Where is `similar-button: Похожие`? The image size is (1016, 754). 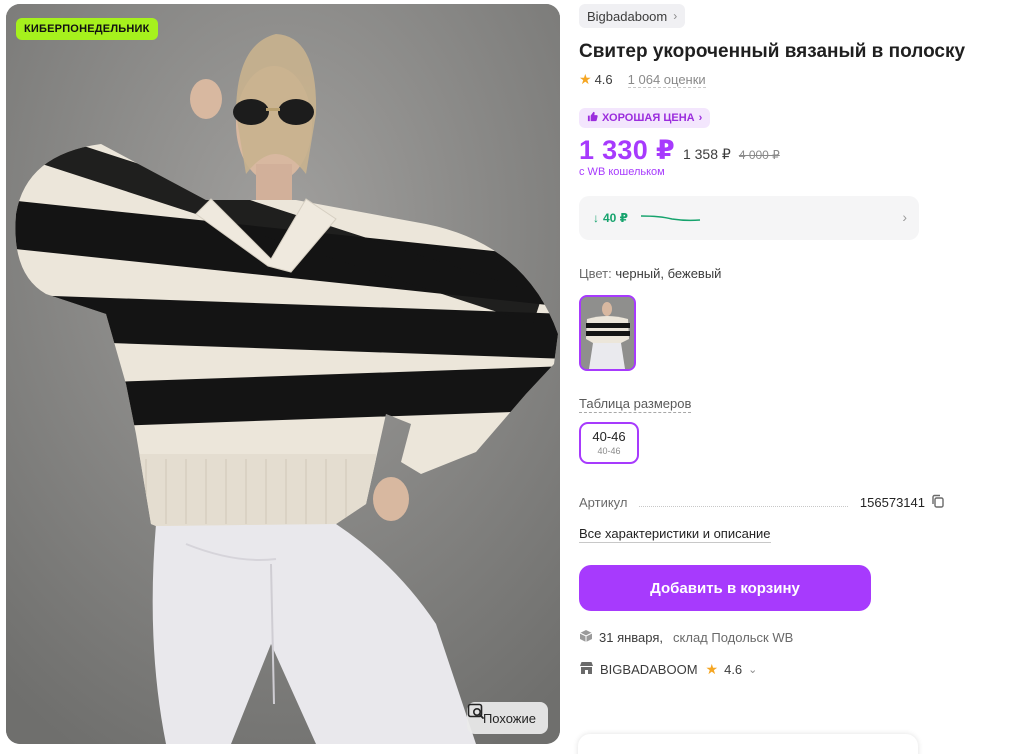 similar-button: Похожие is located at coordinates (507, 718).